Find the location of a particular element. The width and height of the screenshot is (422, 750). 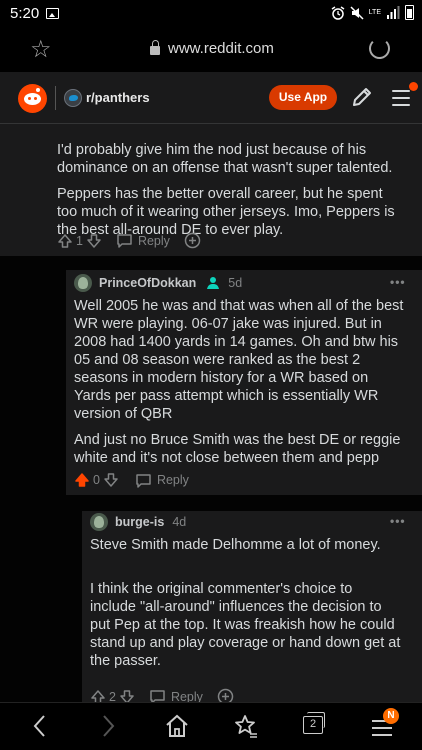

pencil-icon is located at coordinates (362, 97).